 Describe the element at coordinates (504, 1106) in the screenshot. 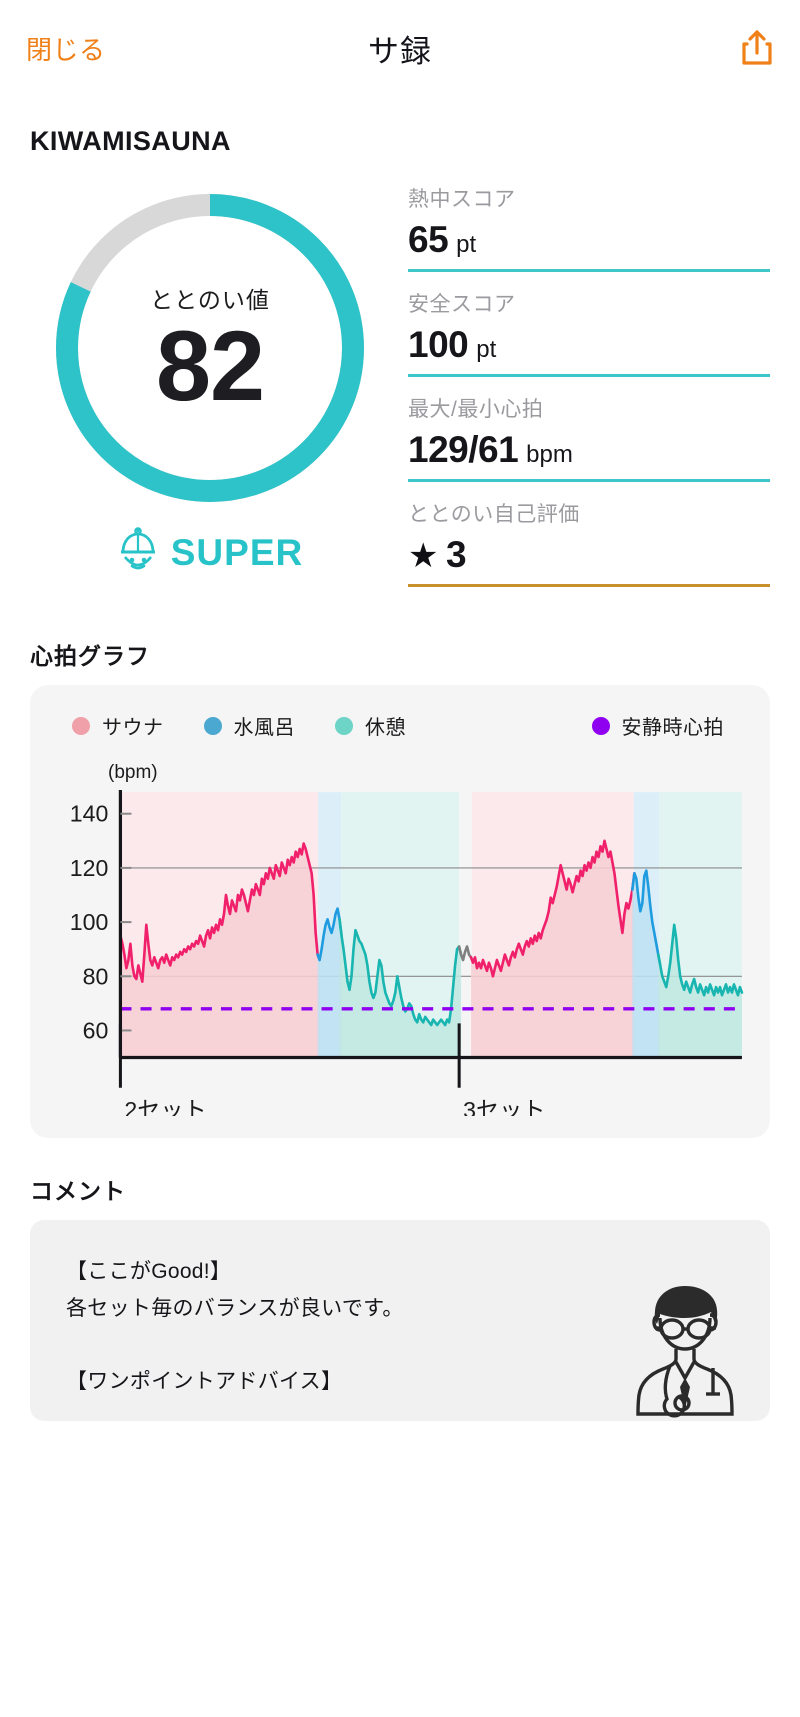

I see `svg-text: 3セット` at that location.